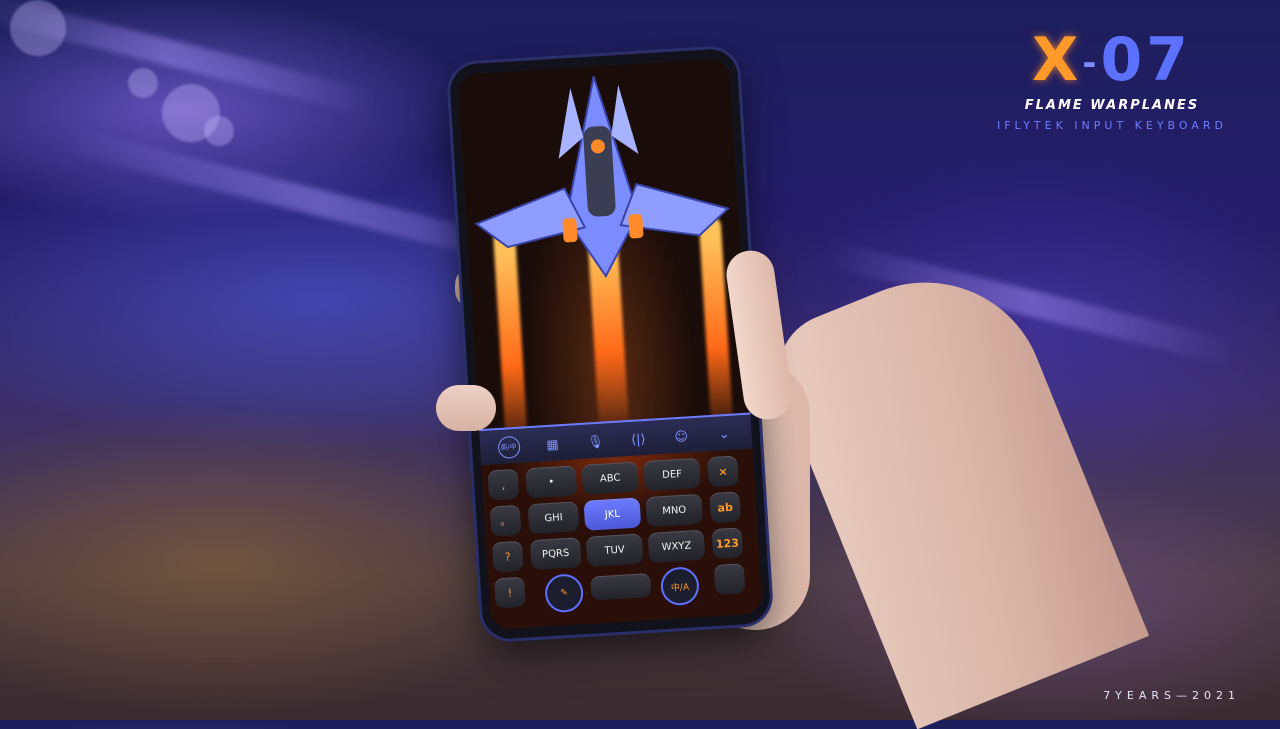 The image size is (1280, 729). I want to click on emoji-icon: ☺, so click(681, 436).